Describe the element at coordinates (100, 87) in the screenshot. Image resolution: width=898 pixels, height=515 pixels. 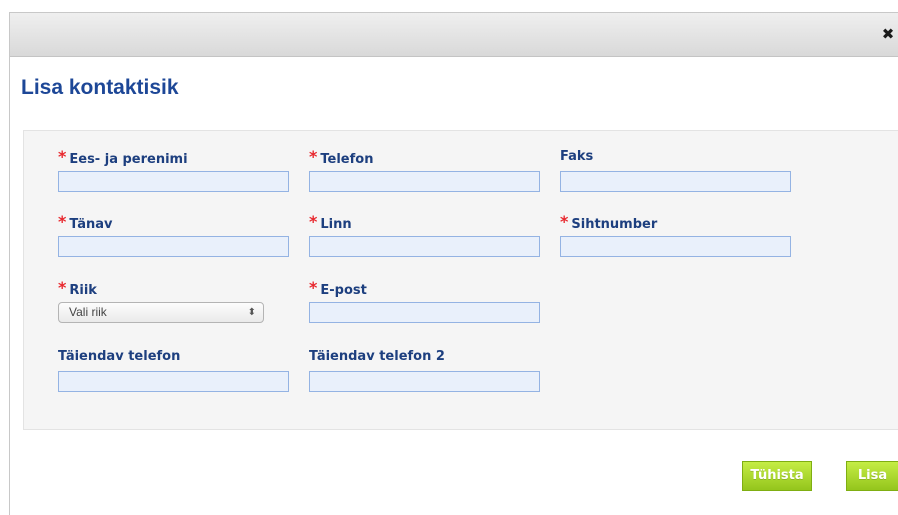
I see `dialog-title: Lisa kontaktisik` at that location.